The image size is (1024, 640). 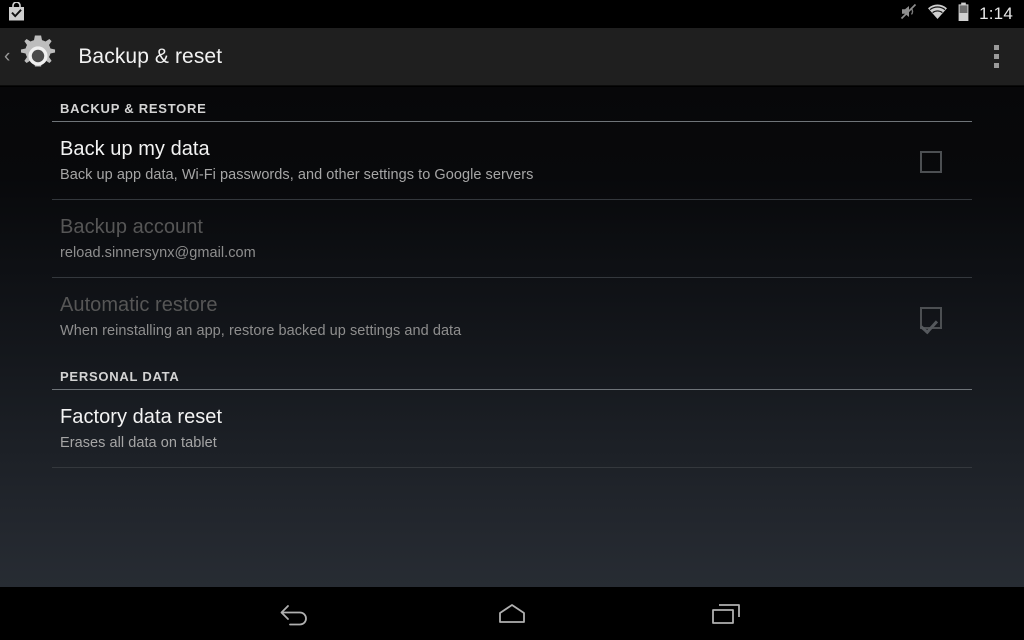 I want to click on section-header: PERSONAL DATA, so click(x=120, y=376).